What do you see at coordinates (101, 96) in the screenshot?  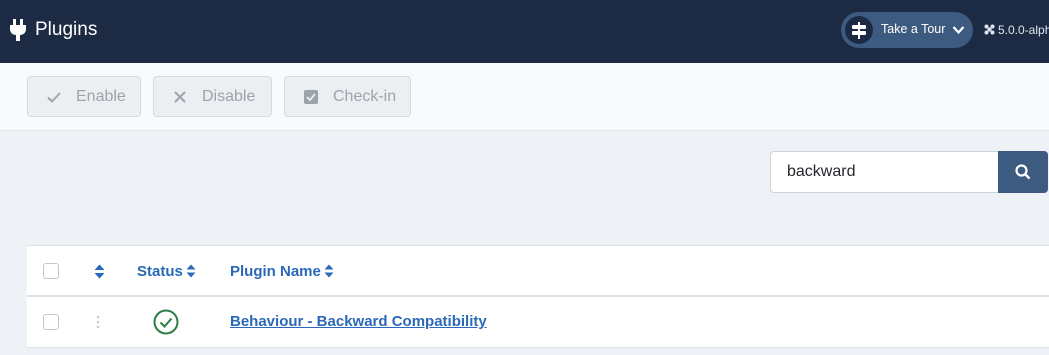 I see `enable-label: Enable` at bounding box center [101, 96].